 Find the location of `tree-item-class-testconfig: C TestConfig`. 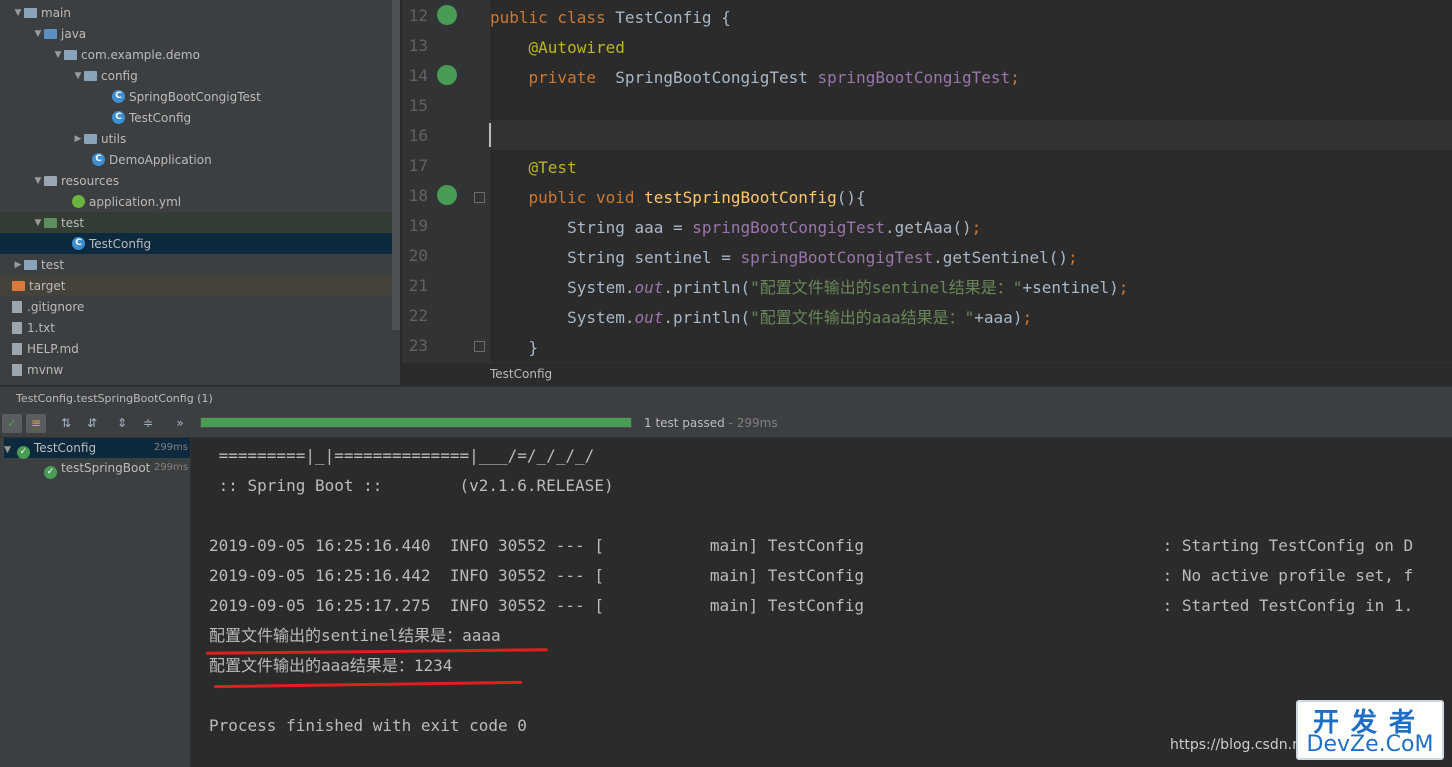

tree-item-class-testconfig: C TestConfig is located at coordinates (200, 117).